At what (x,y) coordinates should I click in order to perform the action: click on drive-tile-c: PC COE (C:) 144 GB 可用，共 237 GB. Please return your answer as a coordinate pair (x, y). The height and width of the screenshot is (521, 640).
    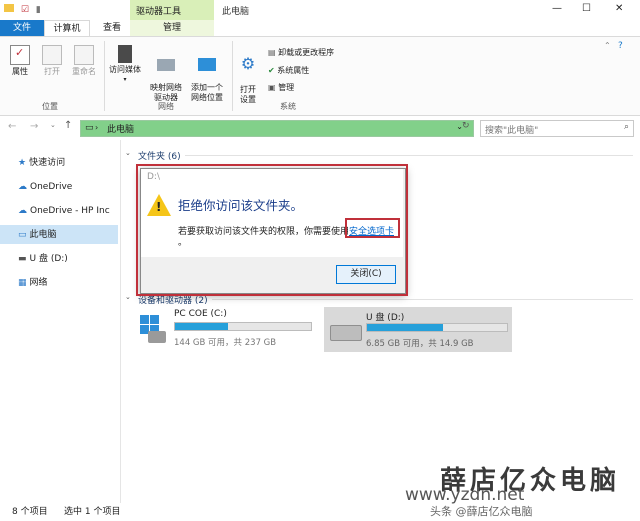
    Looking at the image, I should click on (224, 329).